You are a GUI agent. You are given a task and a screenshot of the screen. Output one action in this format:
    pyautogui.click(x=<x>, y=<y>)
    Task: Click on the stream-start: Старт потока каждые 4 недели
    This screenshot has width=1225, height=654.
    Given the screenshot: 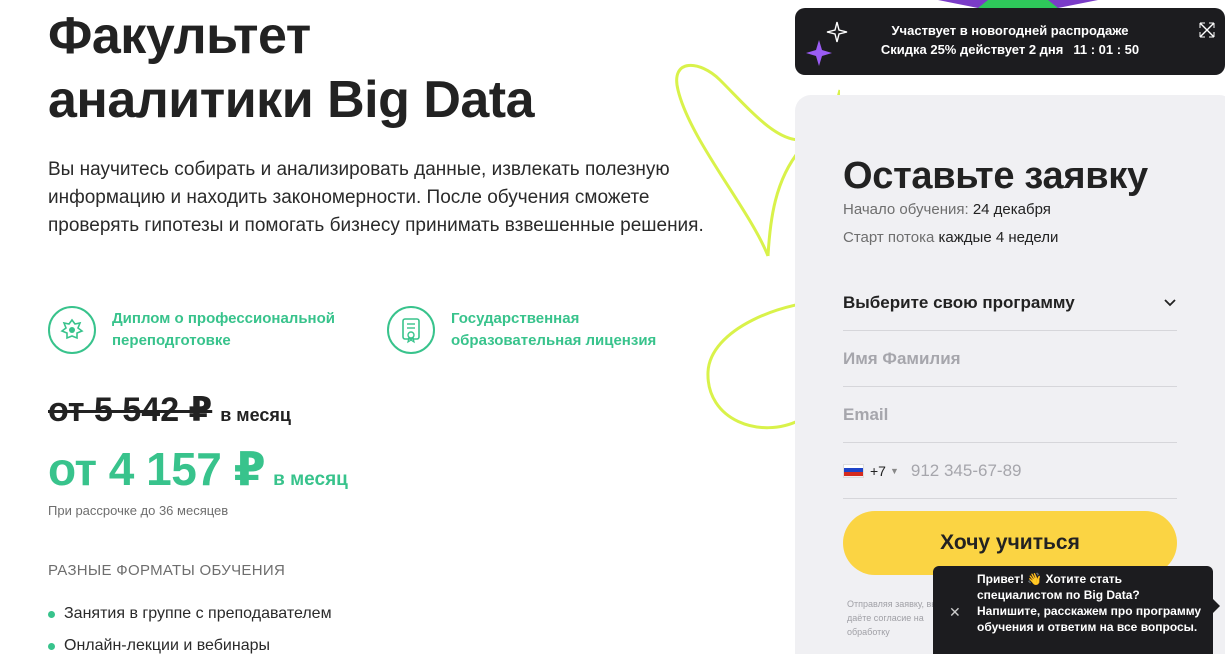 What is the action you would take?
    pyautogui.click(x=951, y=237)
    